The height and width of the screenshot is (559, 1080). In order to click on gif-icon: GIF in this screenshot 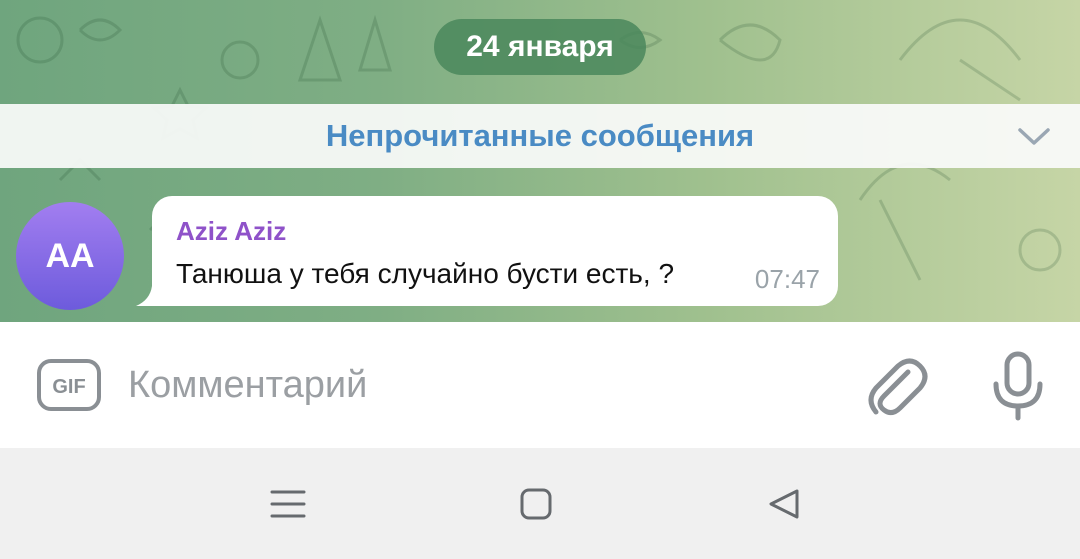, I will do `click(69, 385)`.